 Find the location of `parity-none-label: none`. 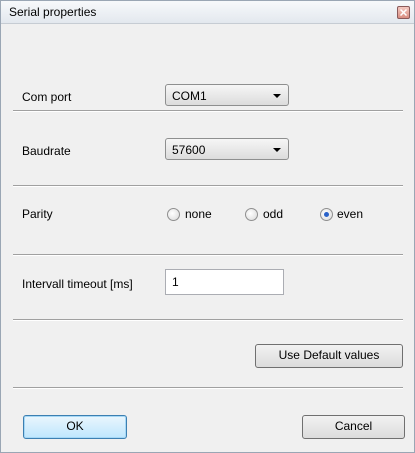

parity-none-label: none is located at coordinates (198, 214).